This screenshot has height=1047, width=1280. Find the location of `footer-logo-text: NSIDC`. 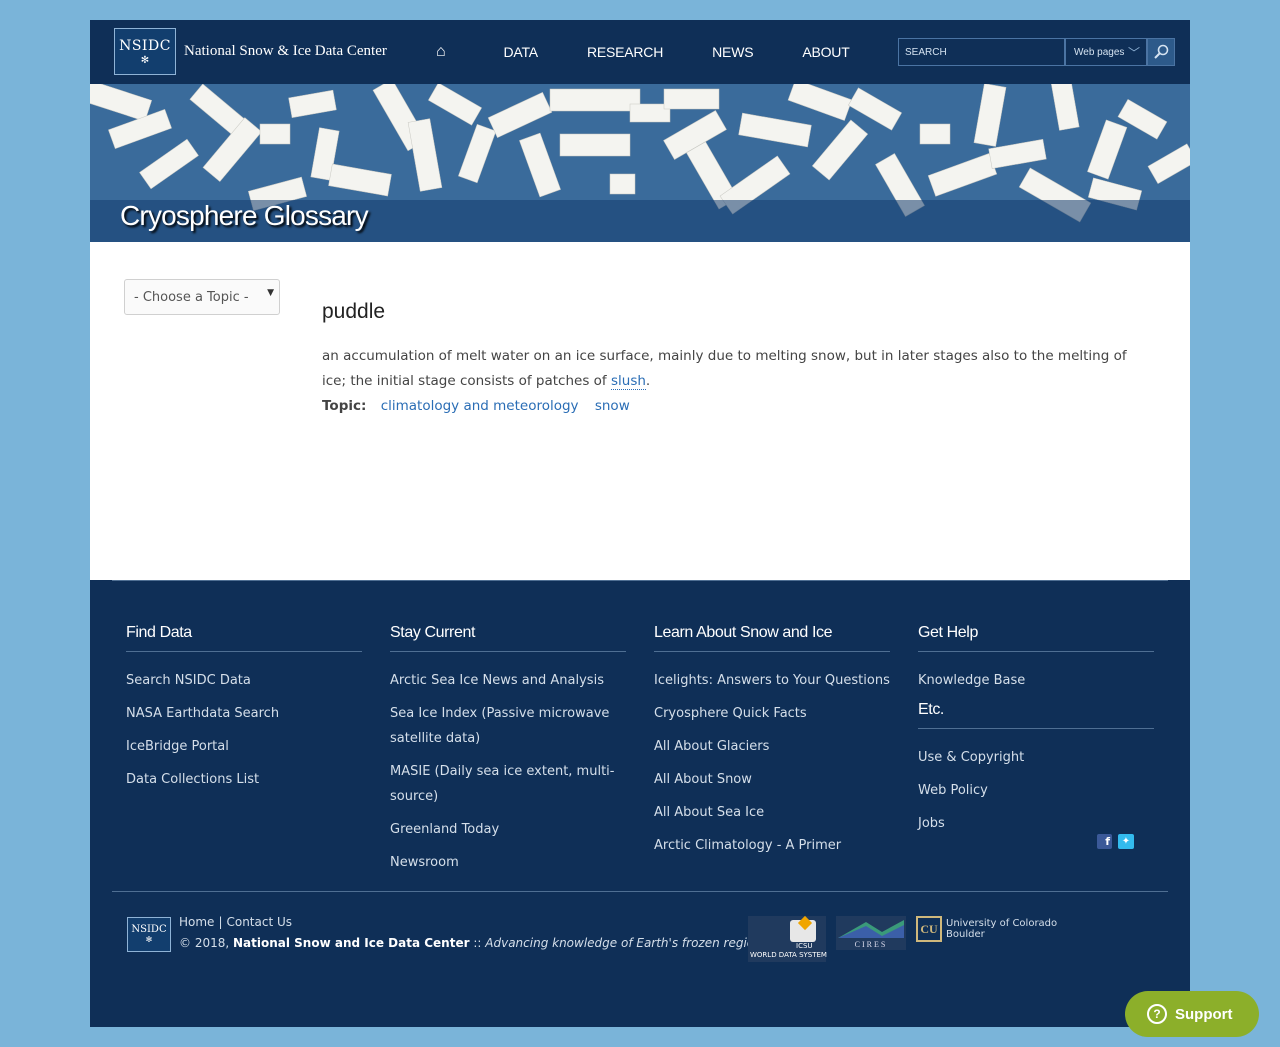

footer-logo-text: NSIDC is located at coordinates (149, 929).